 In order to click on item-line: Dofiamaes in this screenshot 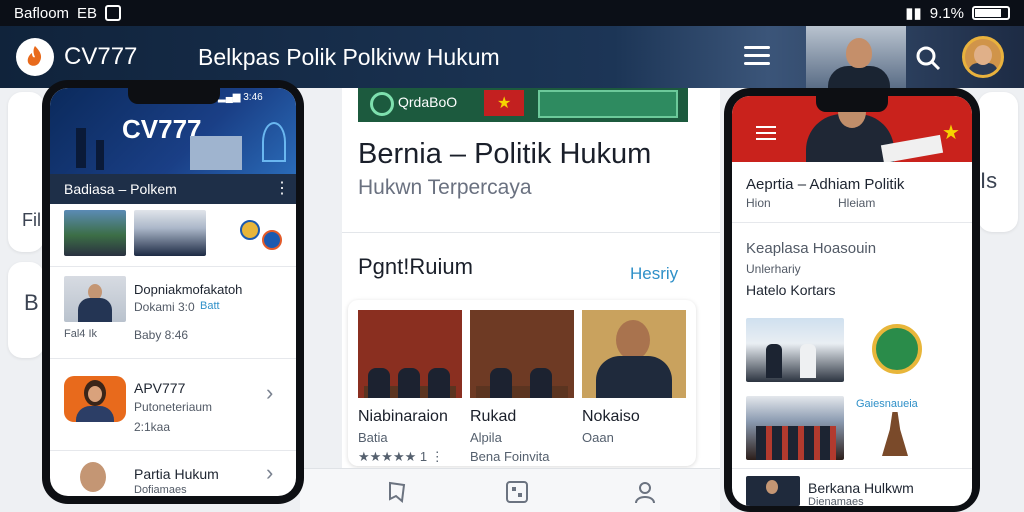, I will do `click(160, 490)`.